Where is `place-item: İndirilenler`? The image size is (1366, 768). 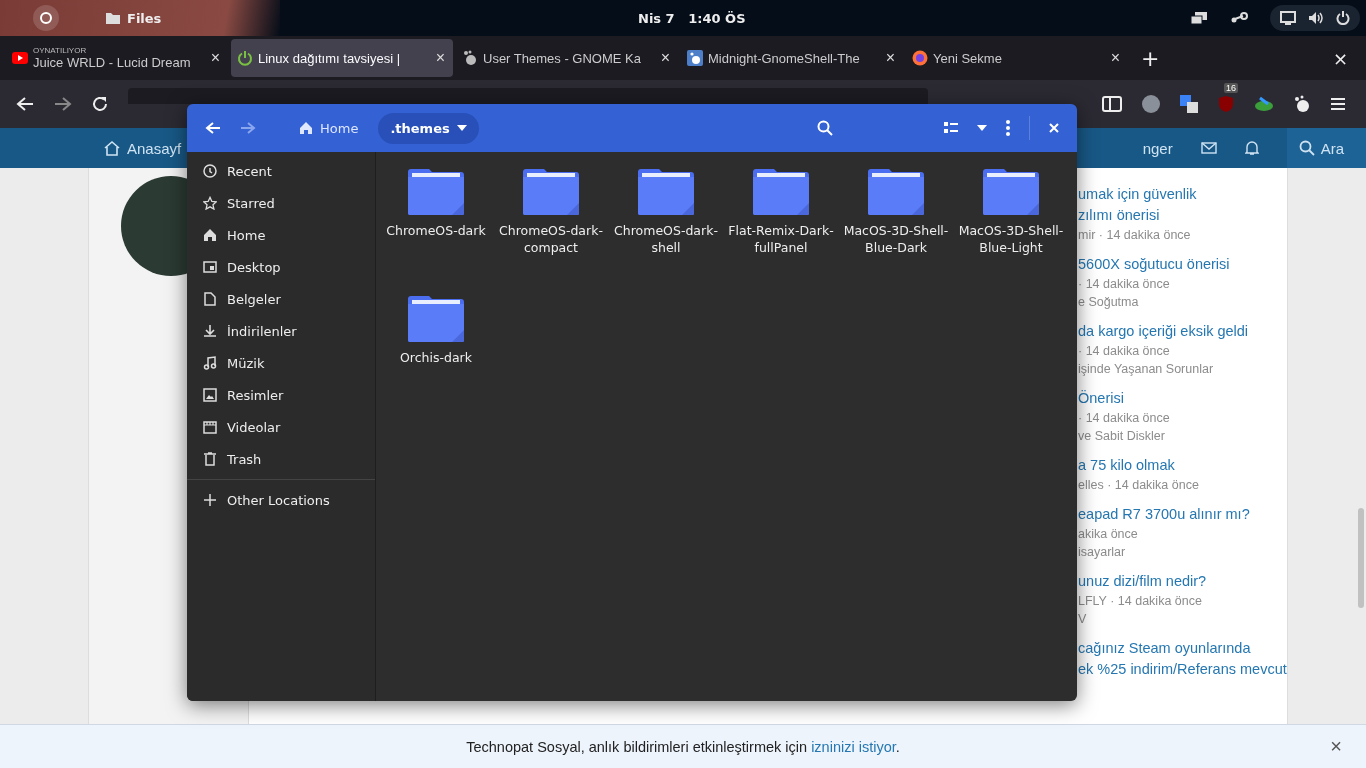
place-item: İndirilenler is located at coordinates (281, 331).